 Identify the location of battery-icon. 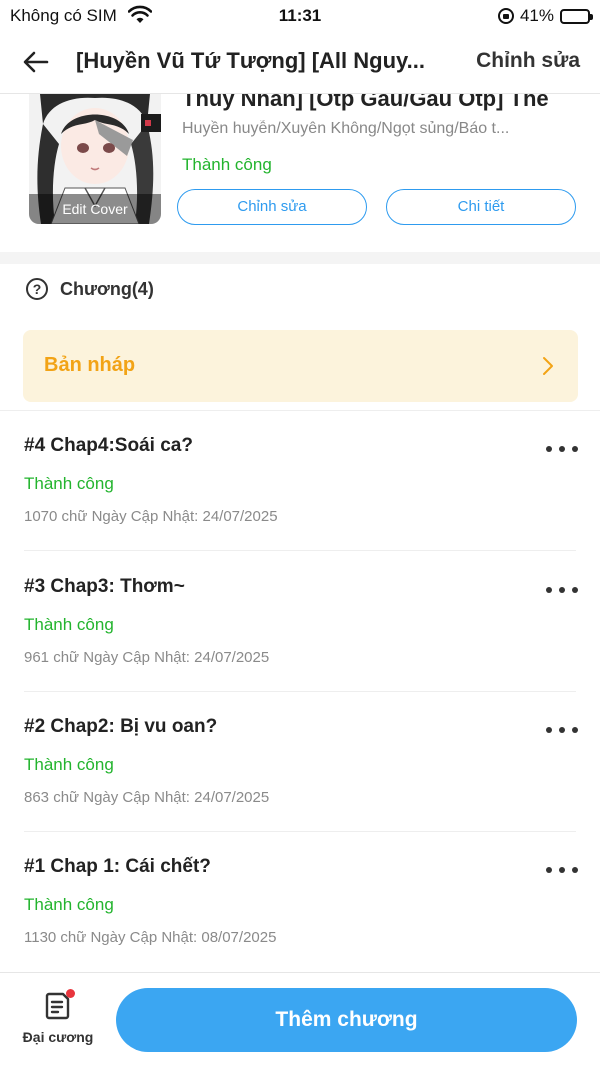
(576, 16).